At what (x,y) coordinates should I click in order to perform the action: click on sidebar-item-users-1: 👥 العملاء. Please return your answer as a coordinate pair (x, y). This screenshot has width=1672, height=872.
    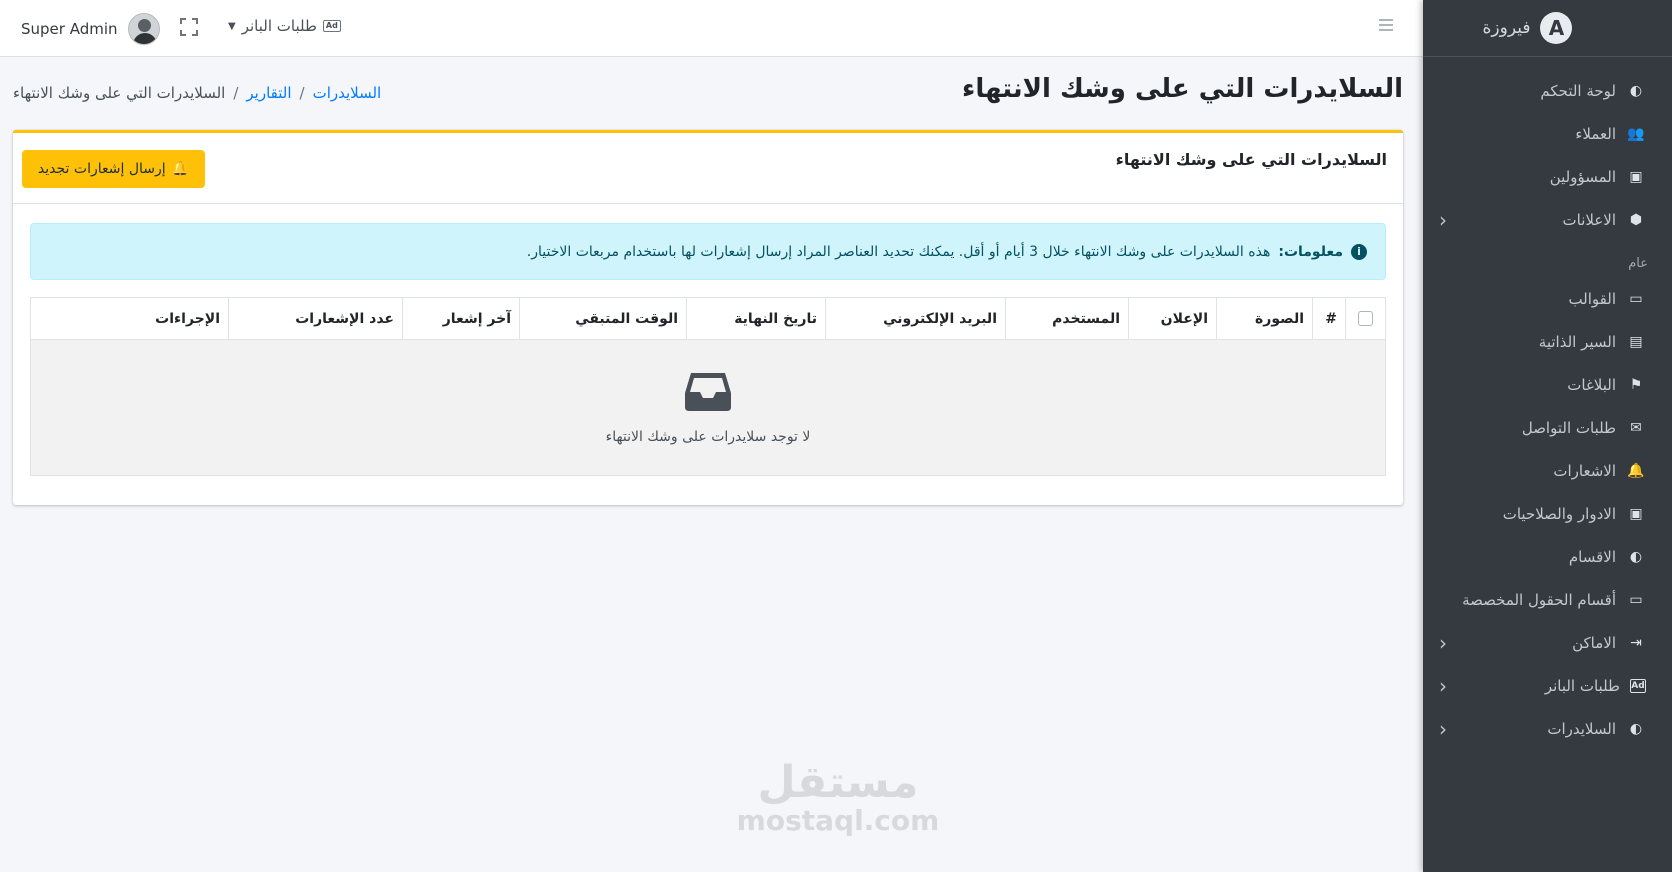
    Looking at the image, I should click on (1547, 133).